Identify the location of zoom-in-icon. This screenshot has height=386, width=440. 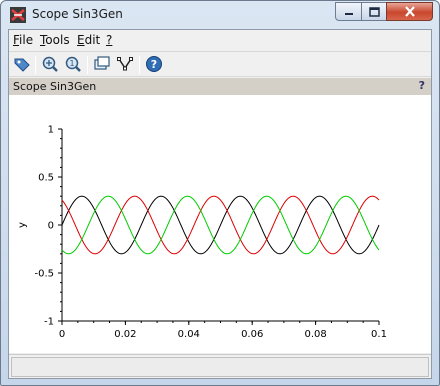
(50, 64).